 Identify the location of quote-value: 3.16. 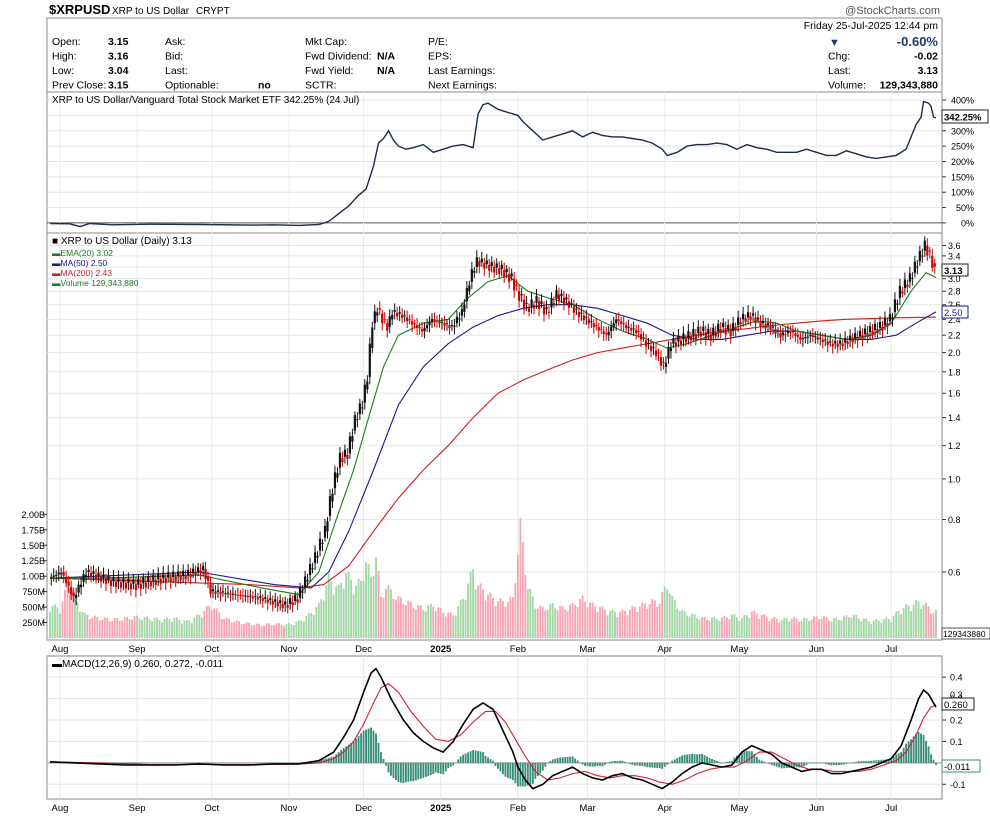
(118, 57).